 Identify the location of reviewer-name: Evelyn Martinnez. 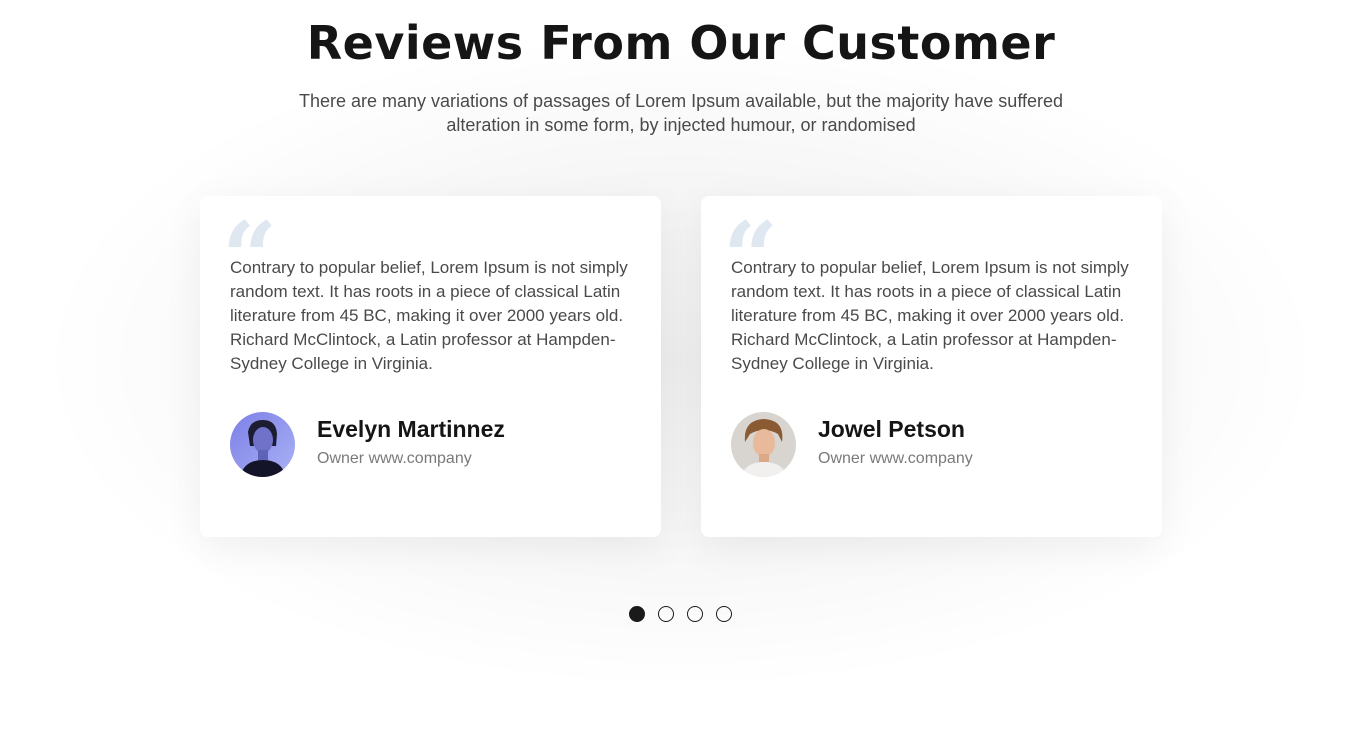
(411, 429).